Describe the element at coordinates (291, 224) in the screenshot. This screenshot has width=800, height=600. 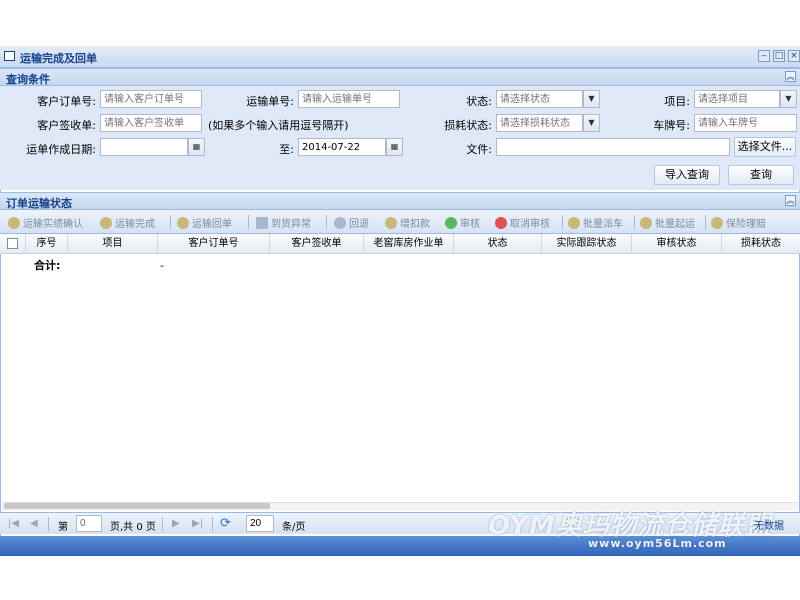
I see `toolbar-label: 到货异常` at that location.